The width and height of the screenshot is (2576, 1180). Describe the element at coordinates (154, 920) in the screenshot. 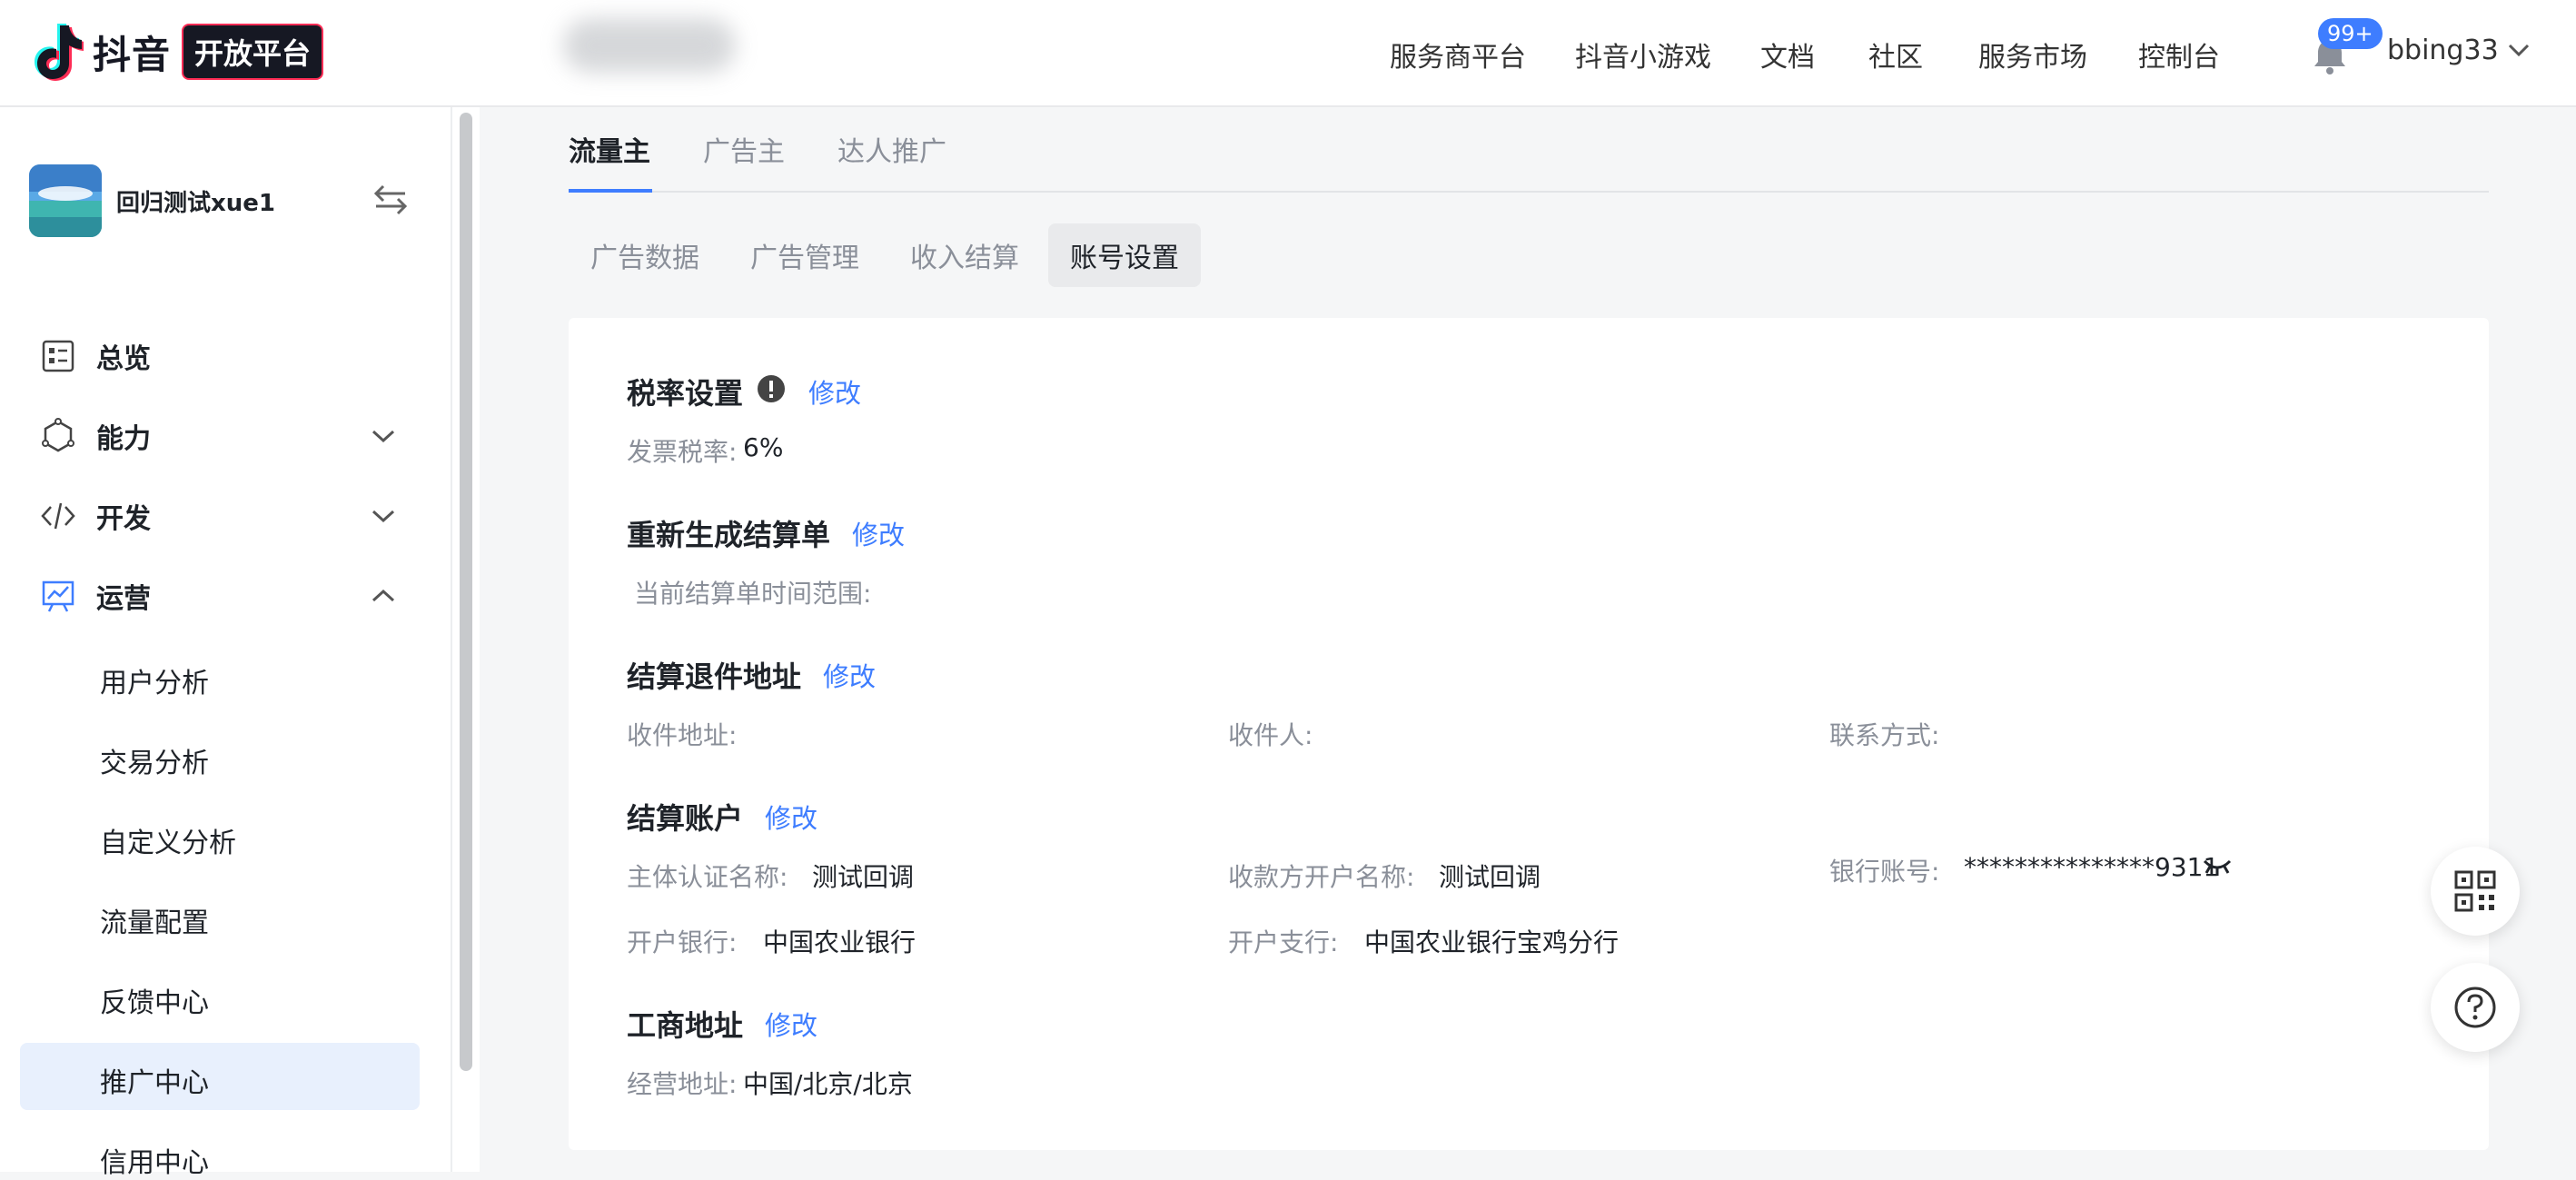

I see `sidebar-sub-traffic-config: 流量配置` at that location.